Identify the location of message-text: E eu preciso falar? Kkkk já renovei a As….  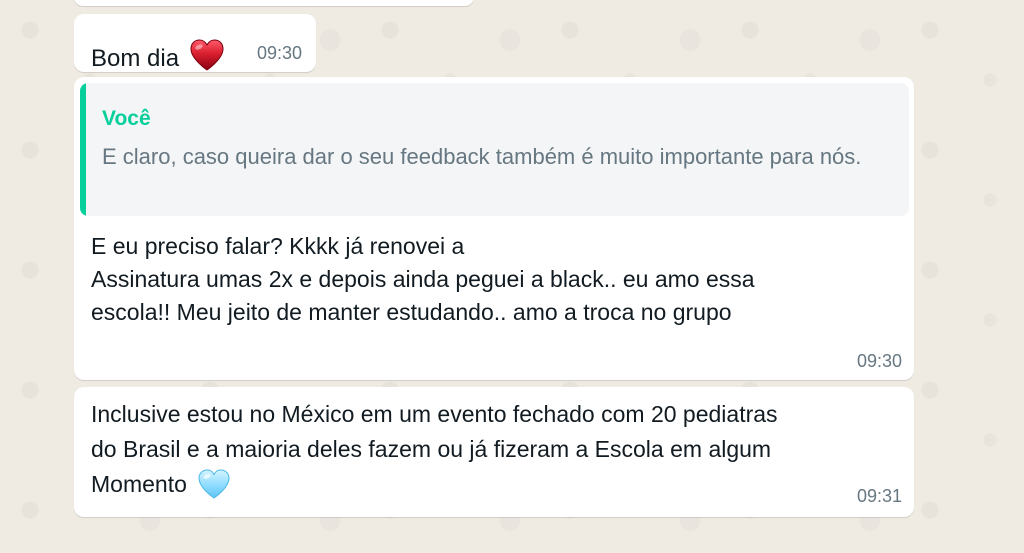
(491, 279).